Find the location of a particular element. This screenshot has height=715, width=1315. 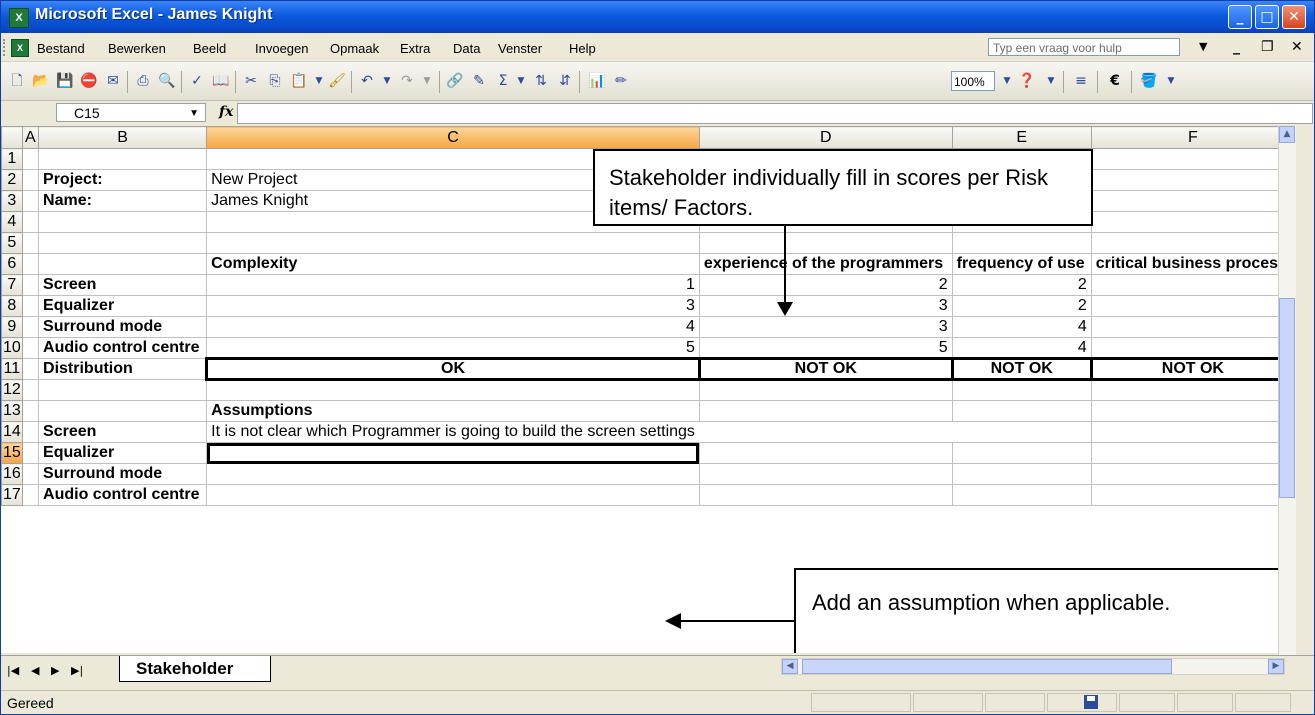

menu-bestand: Bestand is located at coordinates (61, 48).